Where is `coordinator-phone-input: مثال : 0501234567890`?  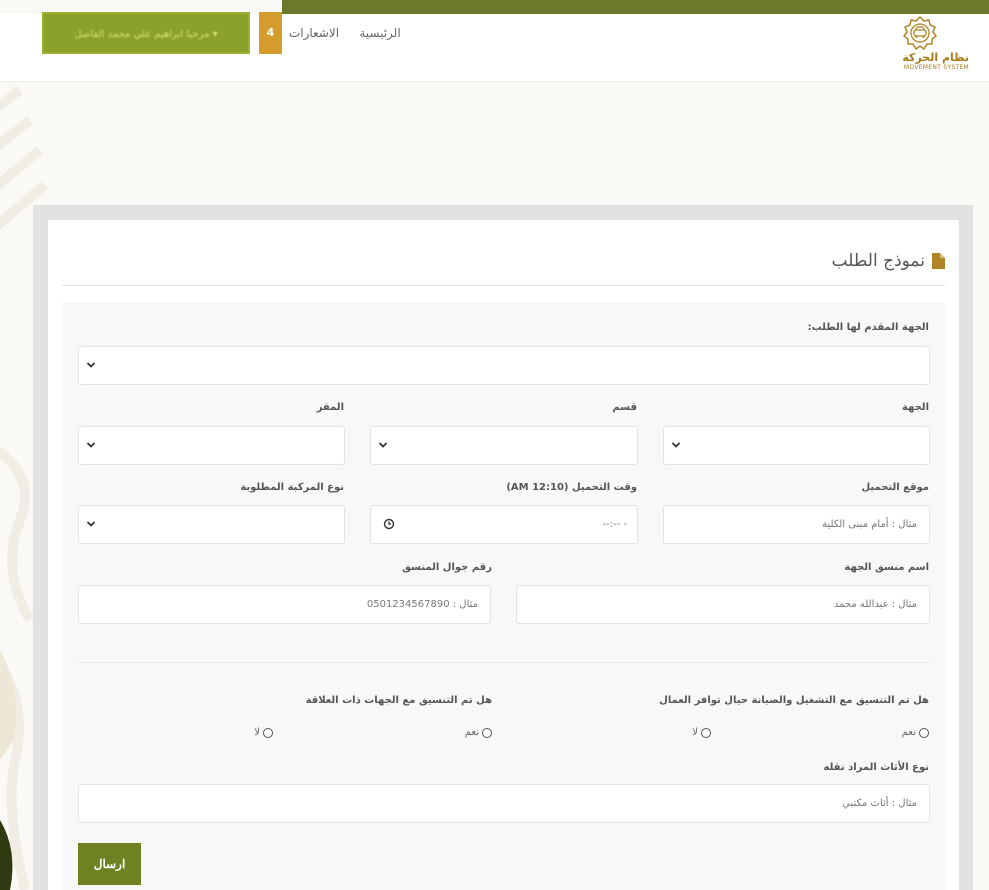 coordinator-phone-input: مثال : 0501234567890 is located at coordinates (284, 604).